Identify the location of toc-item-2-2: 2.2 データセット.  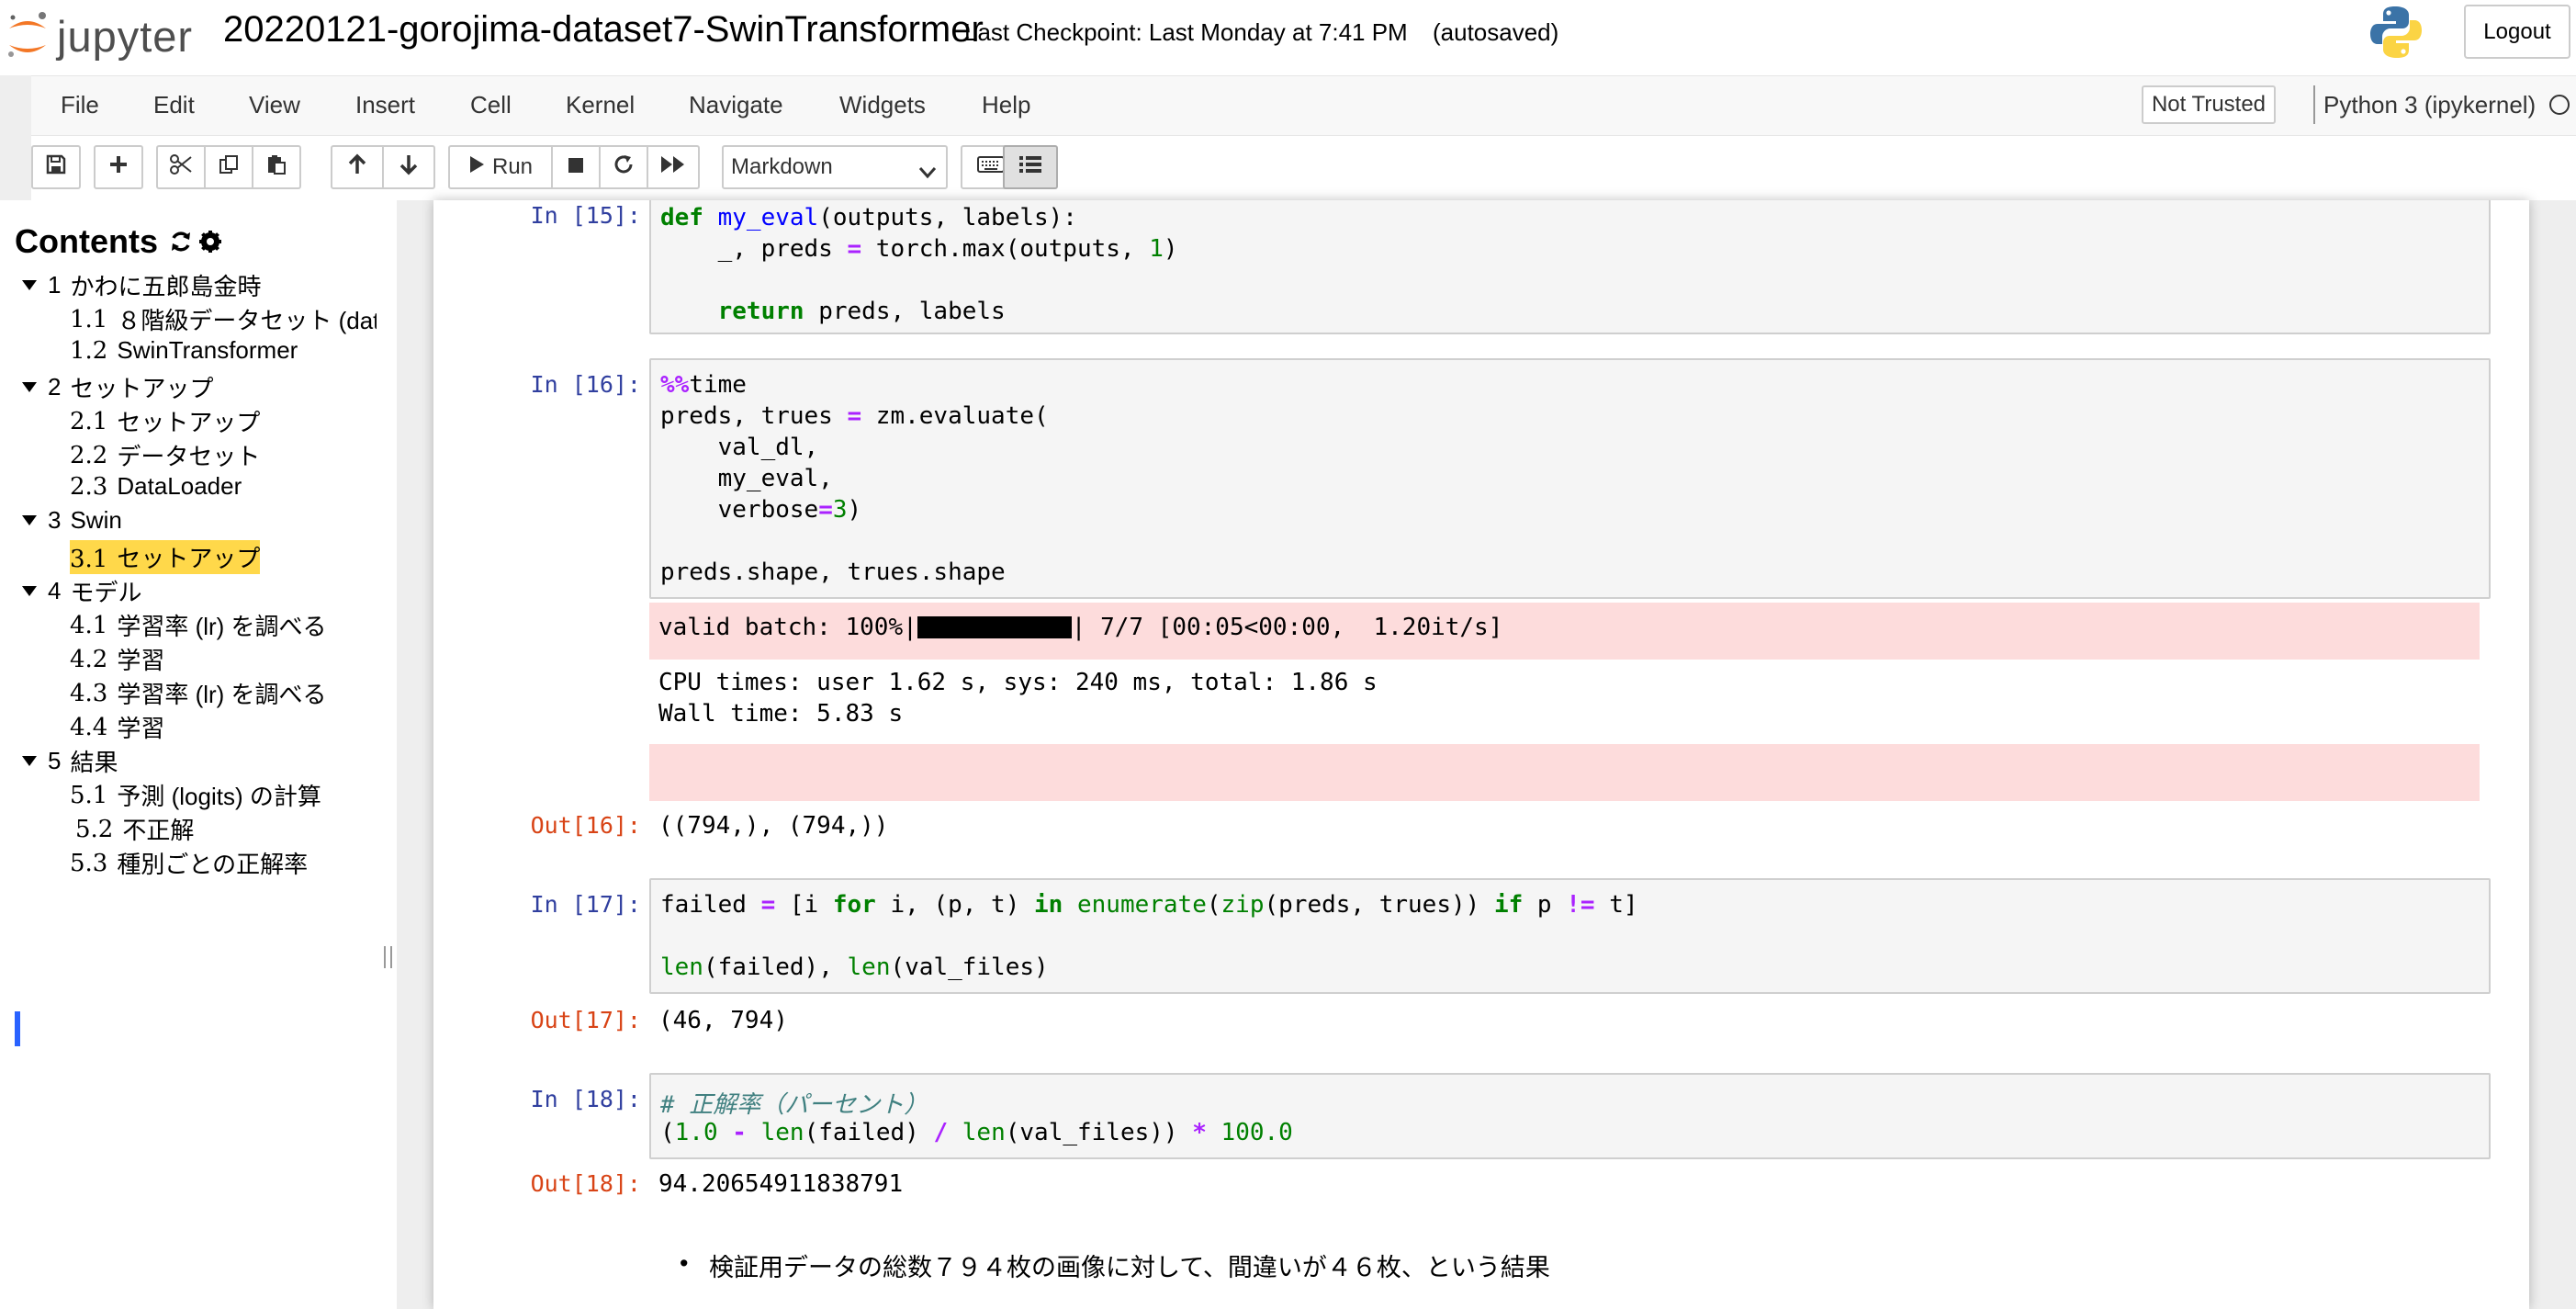
(165, 455).